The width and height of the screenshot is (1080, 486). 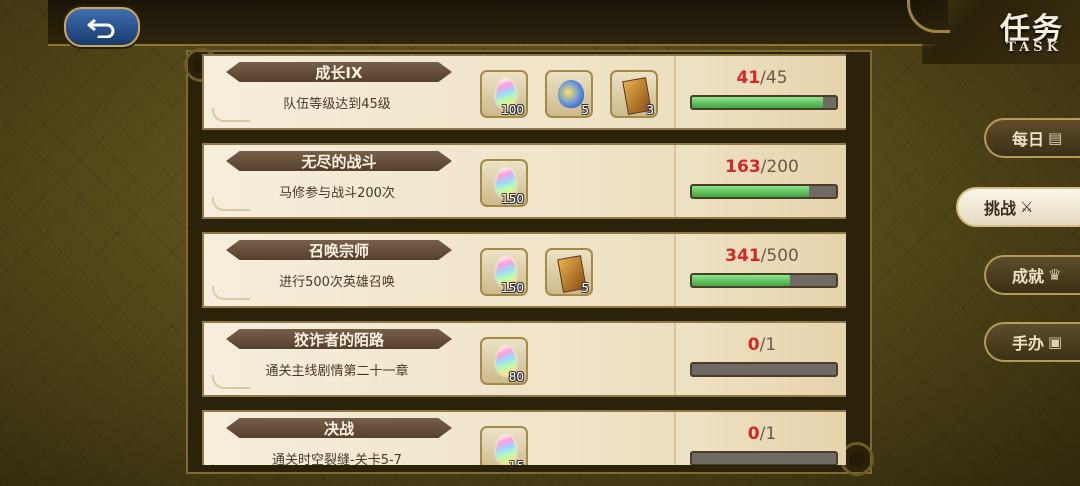 What do you see at coordinates (516, 377) in the screenshot?
I see `reward-count: 80` at bounding box center [516, 377].